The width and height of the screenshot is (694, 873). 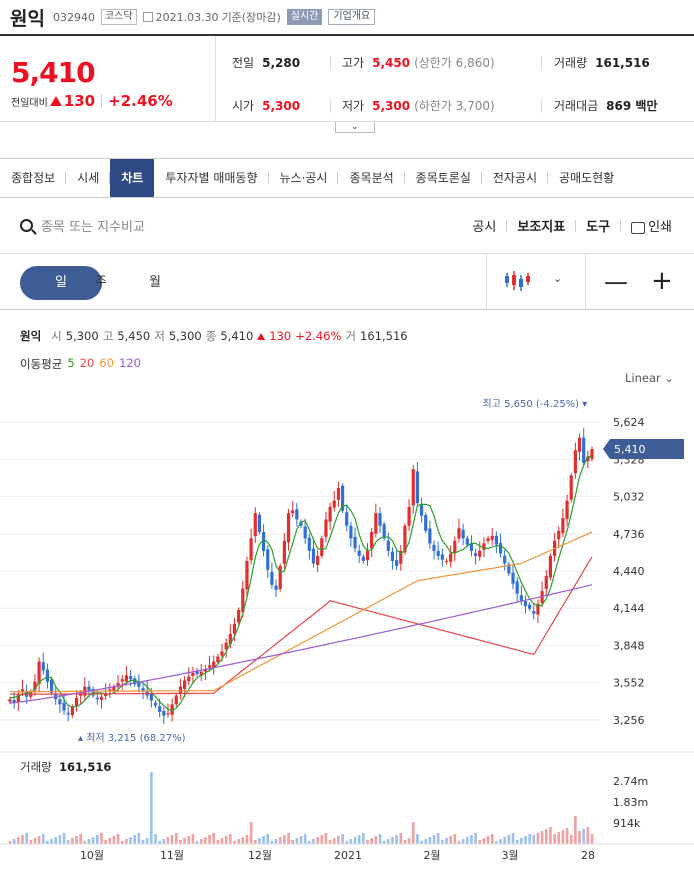 I want to click on tab-6: 종목토론실, so click(x=444, y=178).